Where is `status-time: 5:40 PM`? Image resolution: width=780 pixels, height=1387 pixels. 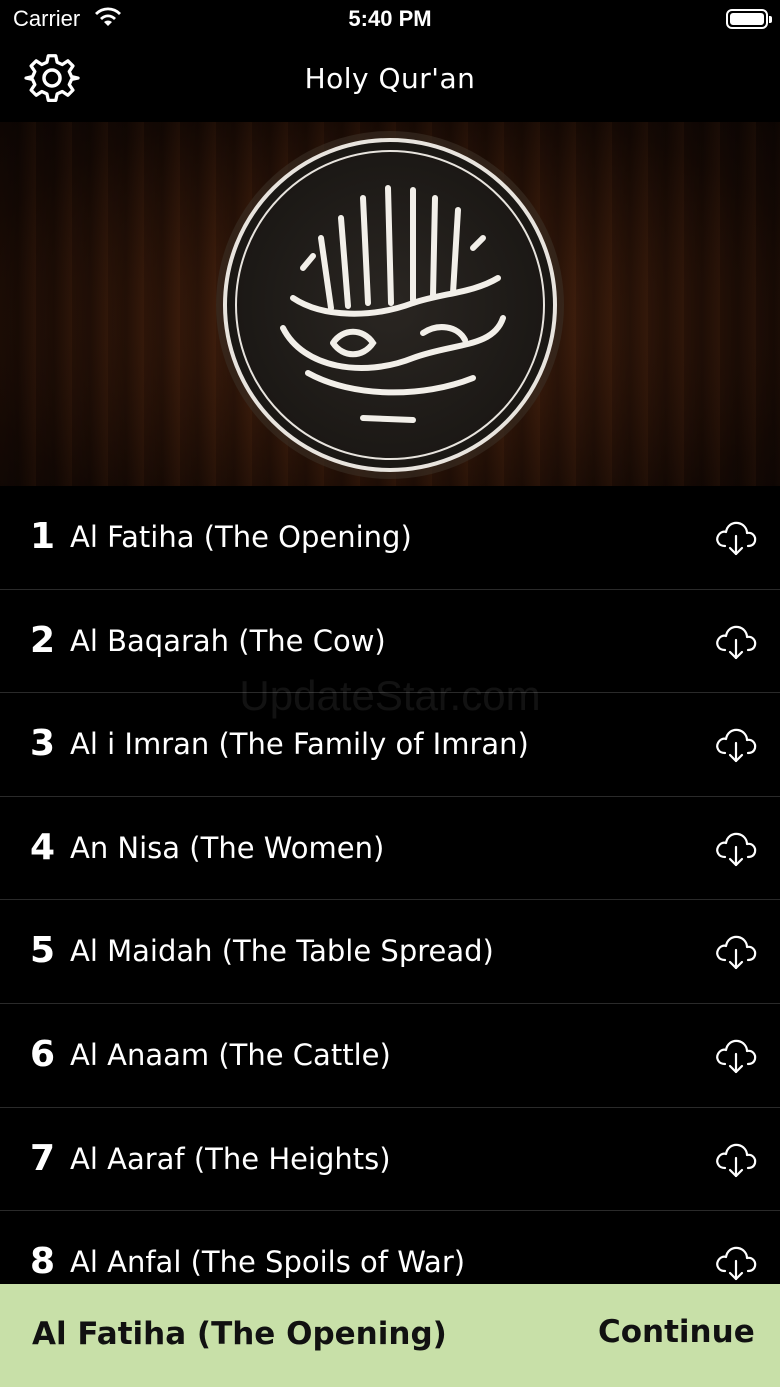 status-time: 5:40 PM is located at coordinates (390, 18).